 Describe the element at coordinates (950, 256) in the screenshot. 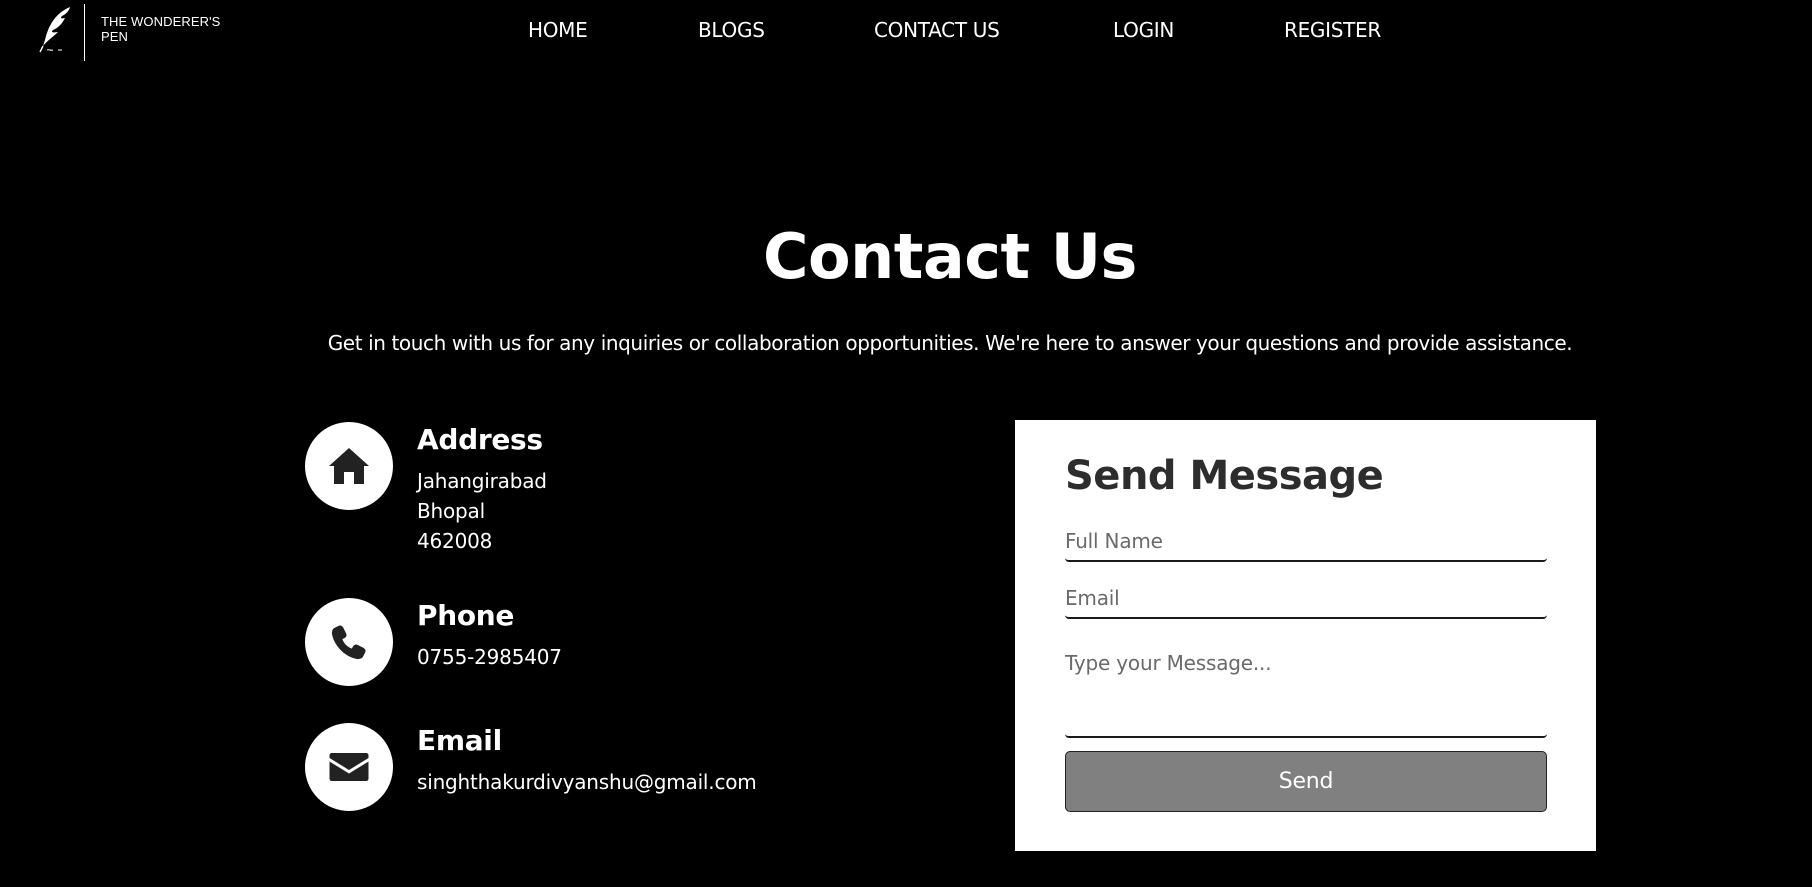

I see `page-title: Contact Us` at that location.